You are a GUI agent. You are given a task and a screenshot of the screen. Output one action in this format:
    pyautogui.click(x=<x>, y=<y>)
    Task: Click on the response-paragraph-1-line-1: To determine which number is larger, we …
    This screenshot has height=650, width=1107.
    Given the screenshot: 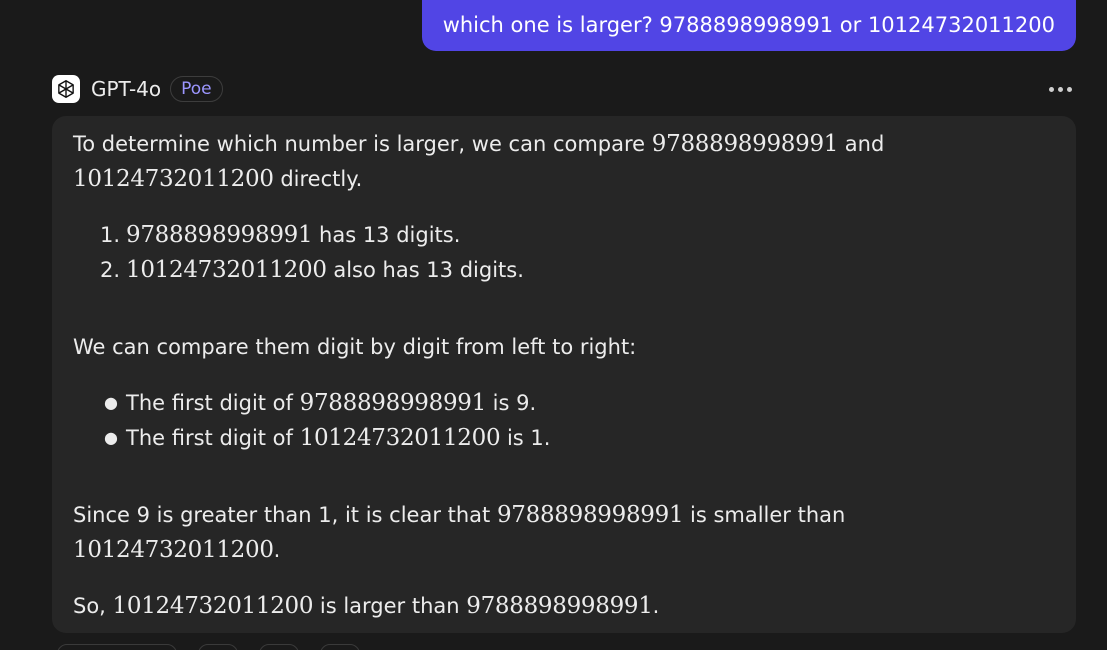 What is the action you would take?
    pyautogui.click(x=479, y=144)
    